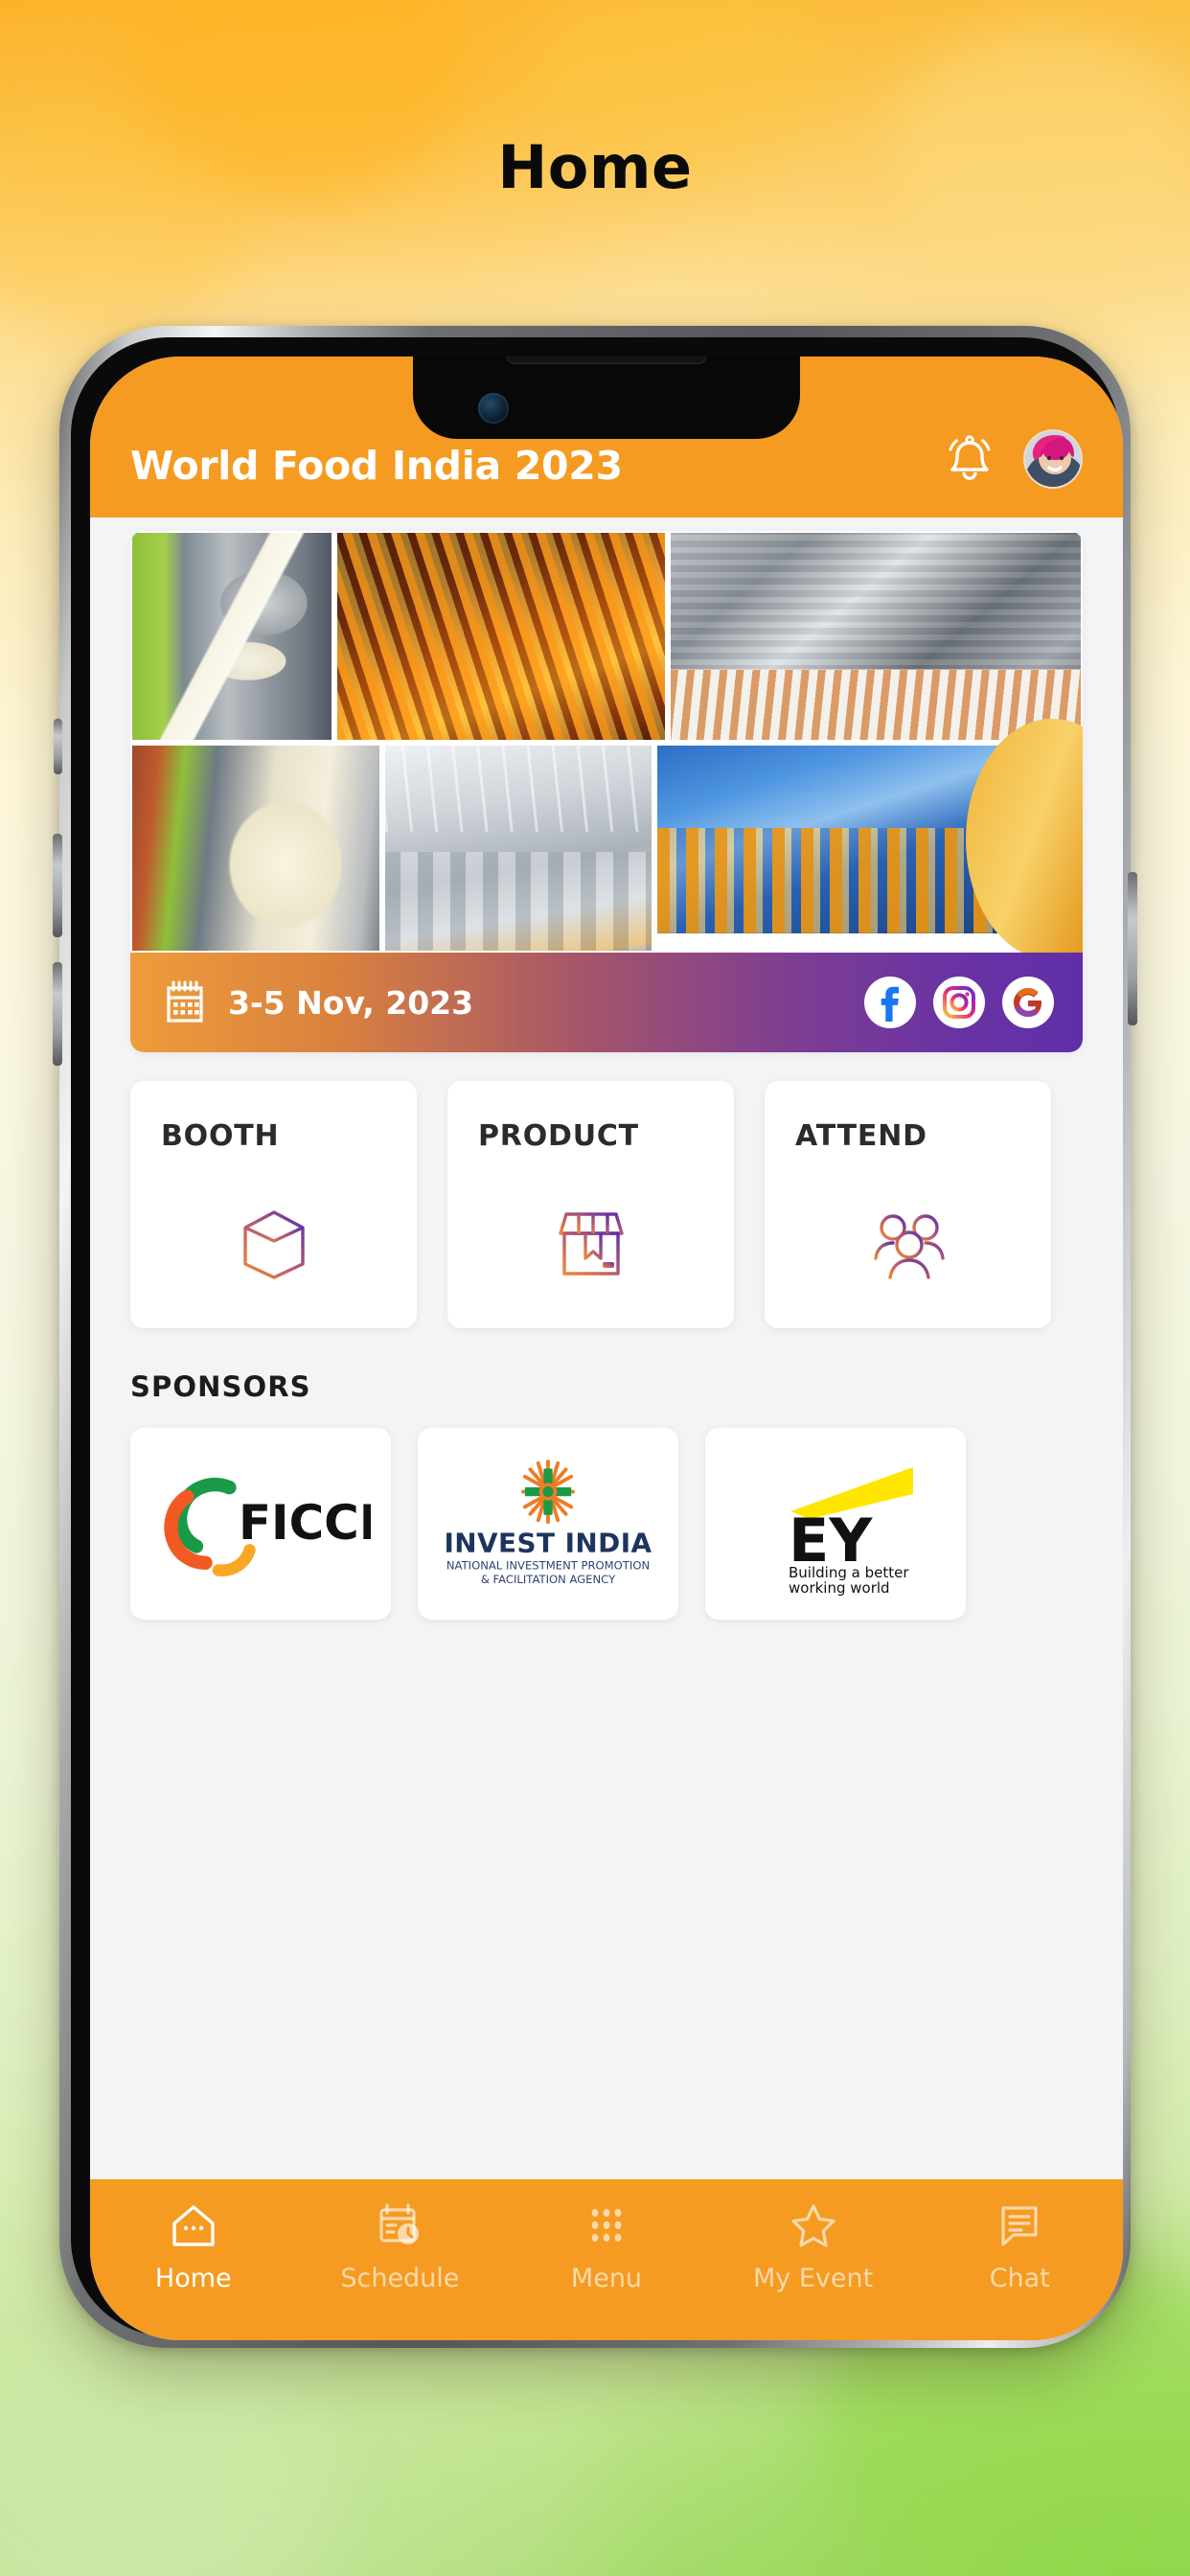  What do you see at coordinates (400, 2278) in the screenshot?
I see `nav-label: Schedule` at bounding box center [400, 2278].